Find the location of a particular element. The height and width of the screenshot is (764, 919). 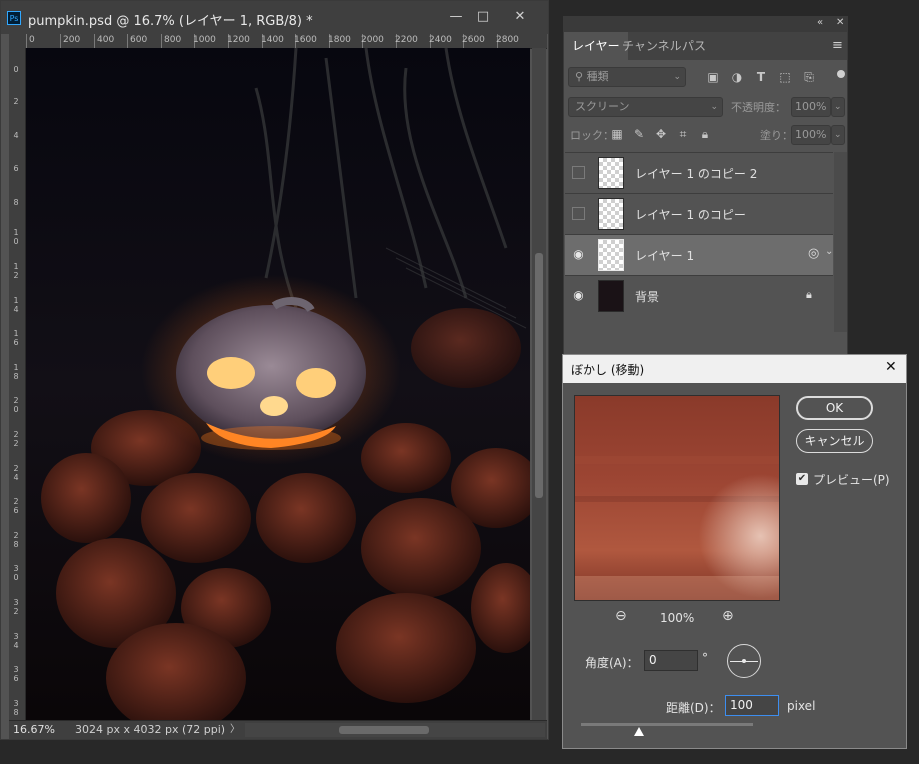

ruler-label: 1 4 is located at coordinates (16, 305).